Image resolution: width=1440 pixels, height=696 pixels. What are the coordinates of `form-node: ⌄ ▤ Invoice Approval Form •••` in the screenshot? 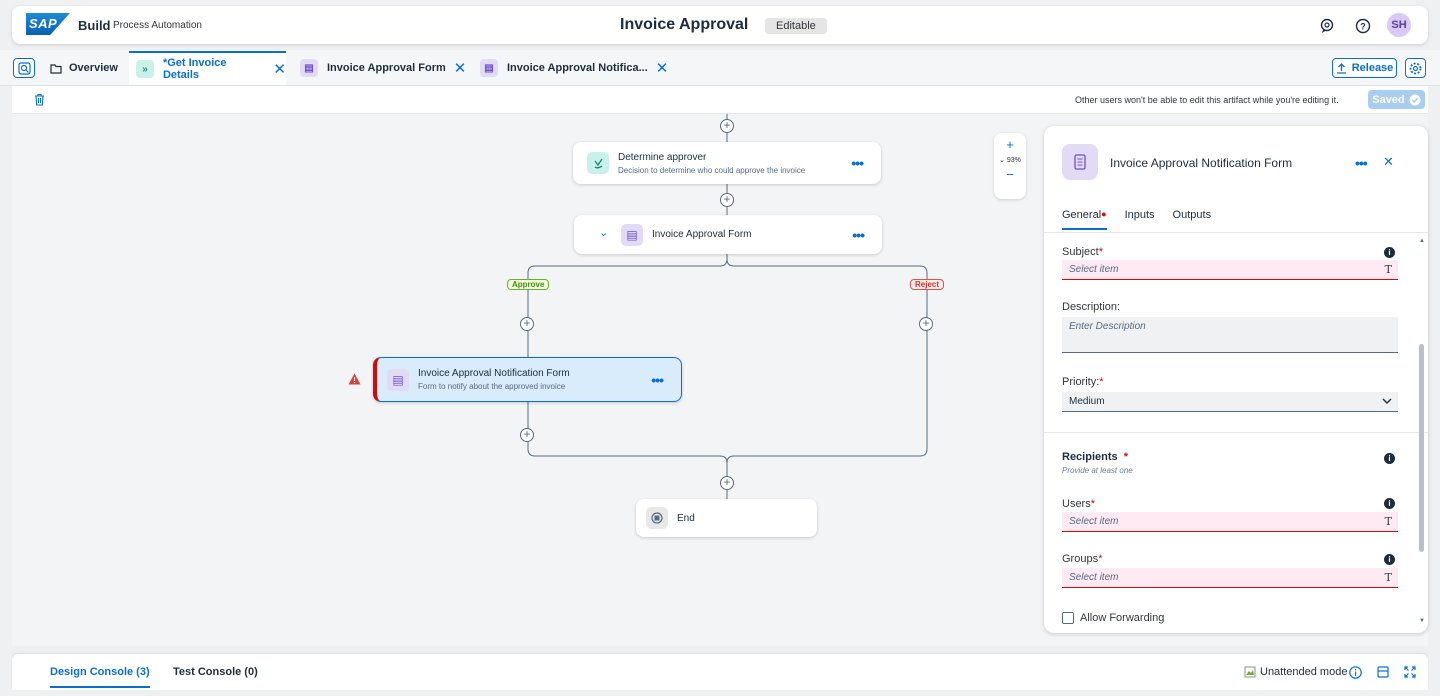 It's located at (728, 234).